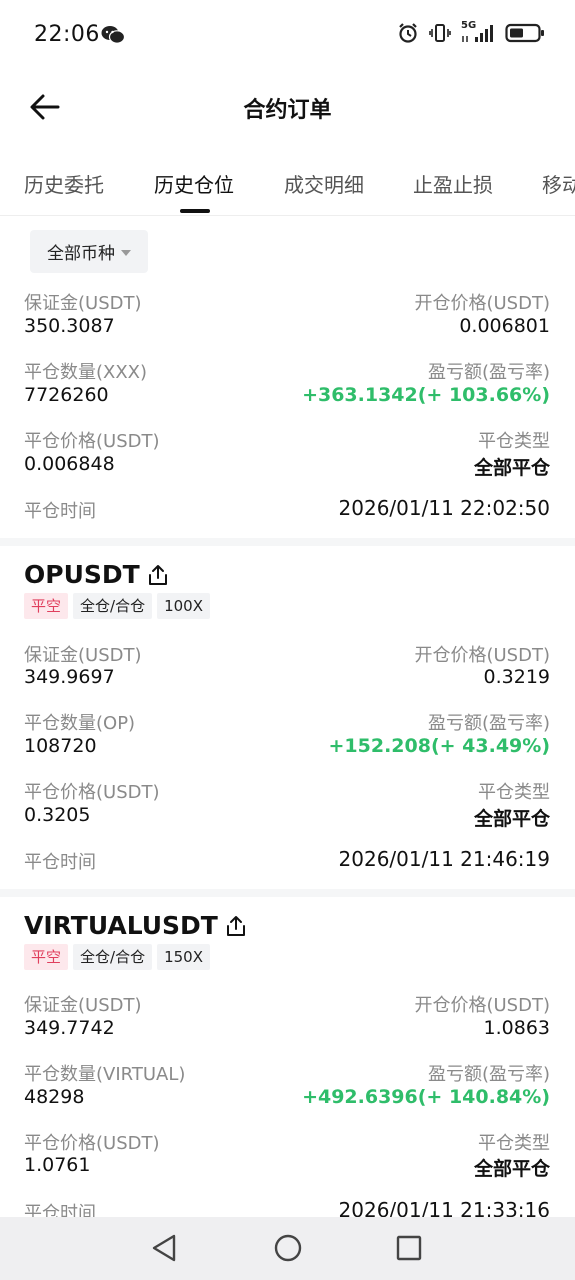 Image resolution: width=575 pixels, height=1280 pixels. I want to click on close-time-value: 2026/01/11 22:02:50, so click(444, 508).